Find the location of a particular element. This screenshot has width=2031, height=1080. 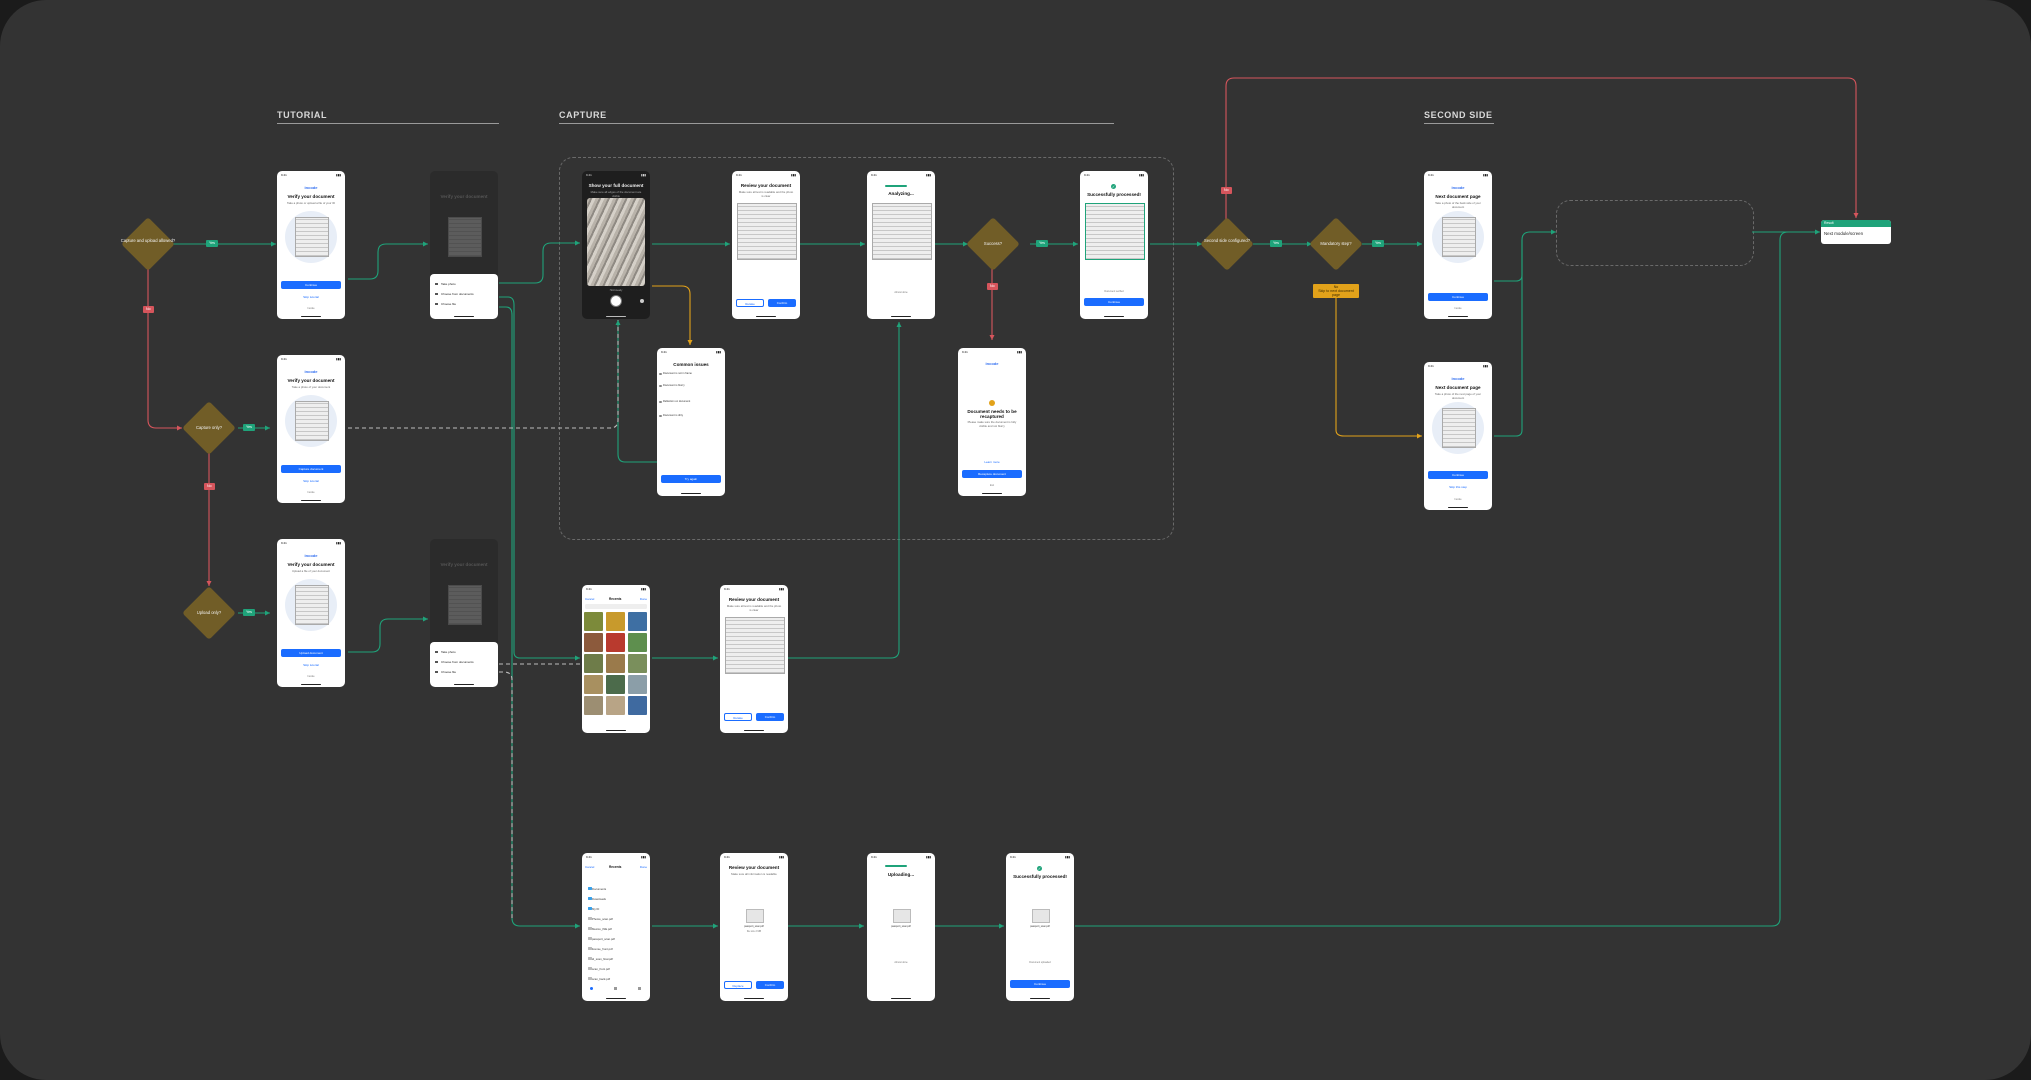

file-row: Downloads is located at coordinates (597, 899).